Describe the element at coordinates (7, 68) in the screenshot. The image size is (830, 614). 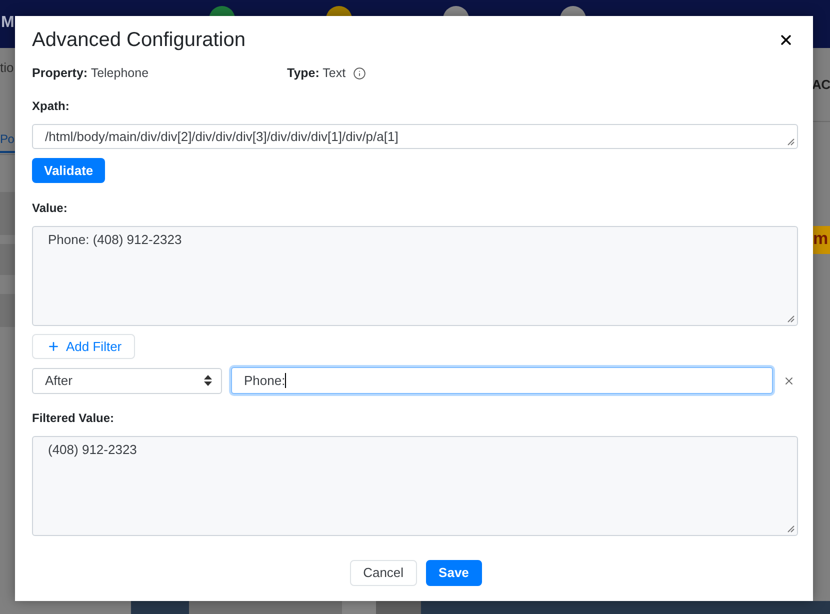
I see `page-text: tio` at that location.